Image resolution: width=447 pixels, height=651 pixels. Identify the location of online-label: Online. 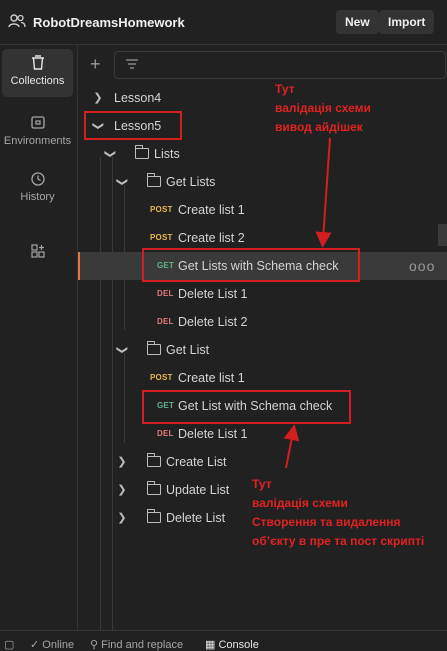
(58, 645).